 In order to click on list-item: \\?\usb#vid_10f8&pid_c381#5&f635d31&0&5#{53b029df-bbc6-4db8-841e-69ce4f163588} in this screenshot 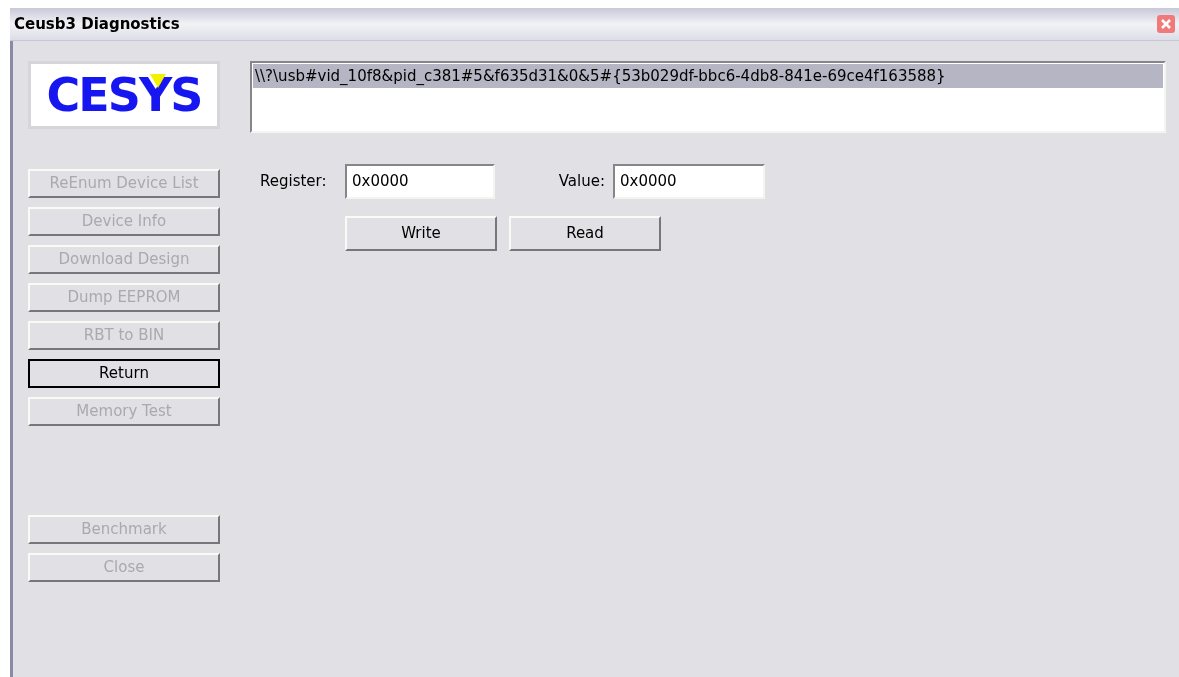, I will do `click(708, 76)`.